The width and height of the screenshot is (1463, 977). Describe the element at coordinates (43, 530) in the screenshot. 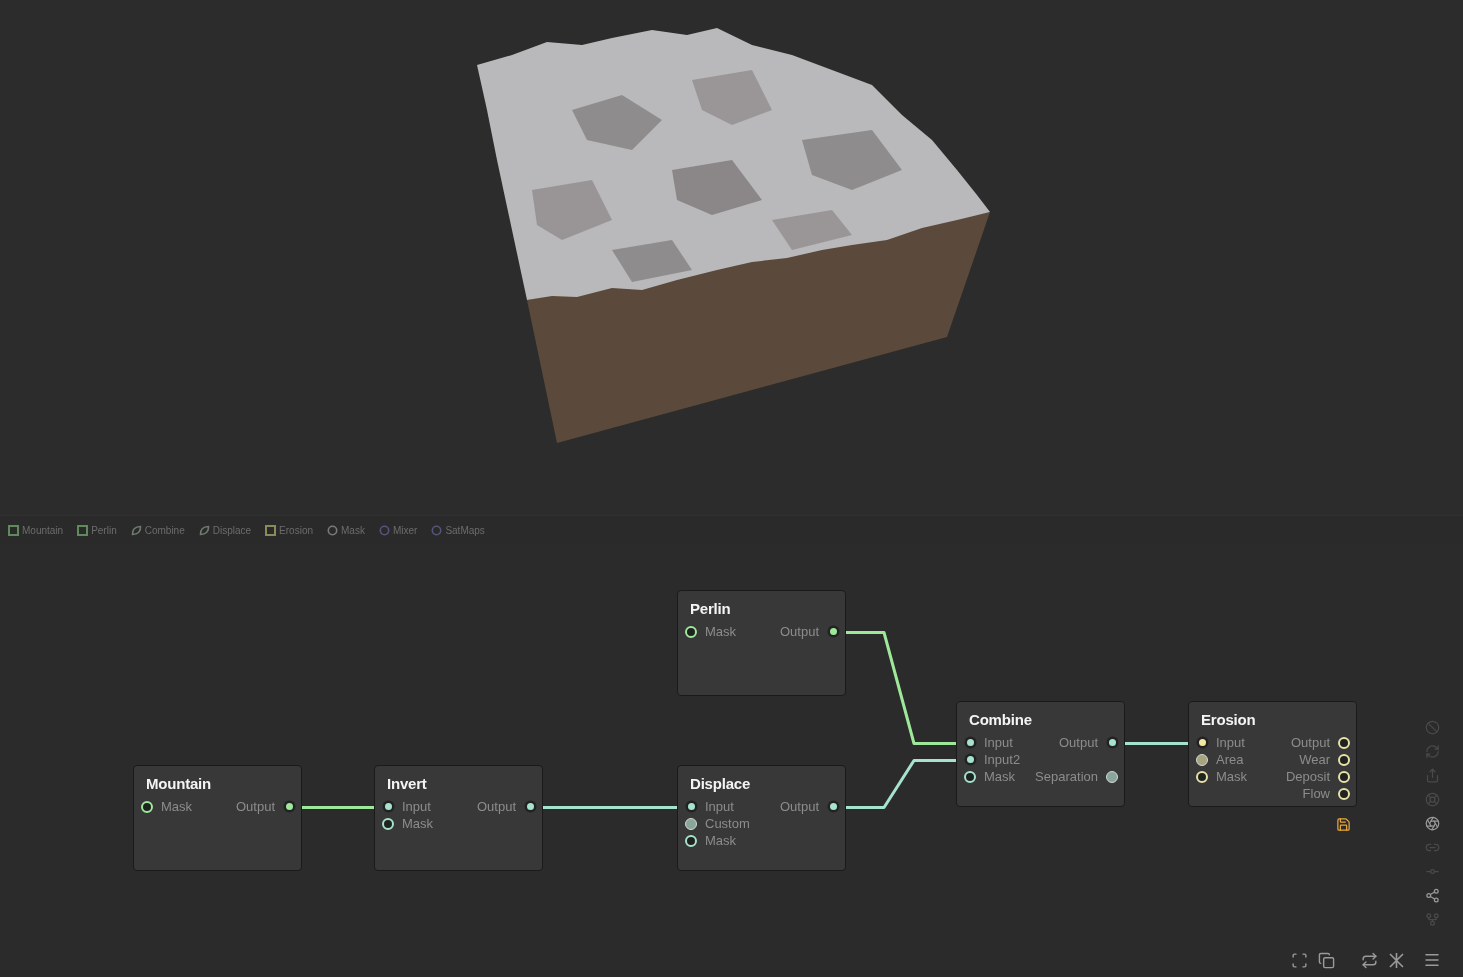

I see `legend-label: Mountain` at that location.